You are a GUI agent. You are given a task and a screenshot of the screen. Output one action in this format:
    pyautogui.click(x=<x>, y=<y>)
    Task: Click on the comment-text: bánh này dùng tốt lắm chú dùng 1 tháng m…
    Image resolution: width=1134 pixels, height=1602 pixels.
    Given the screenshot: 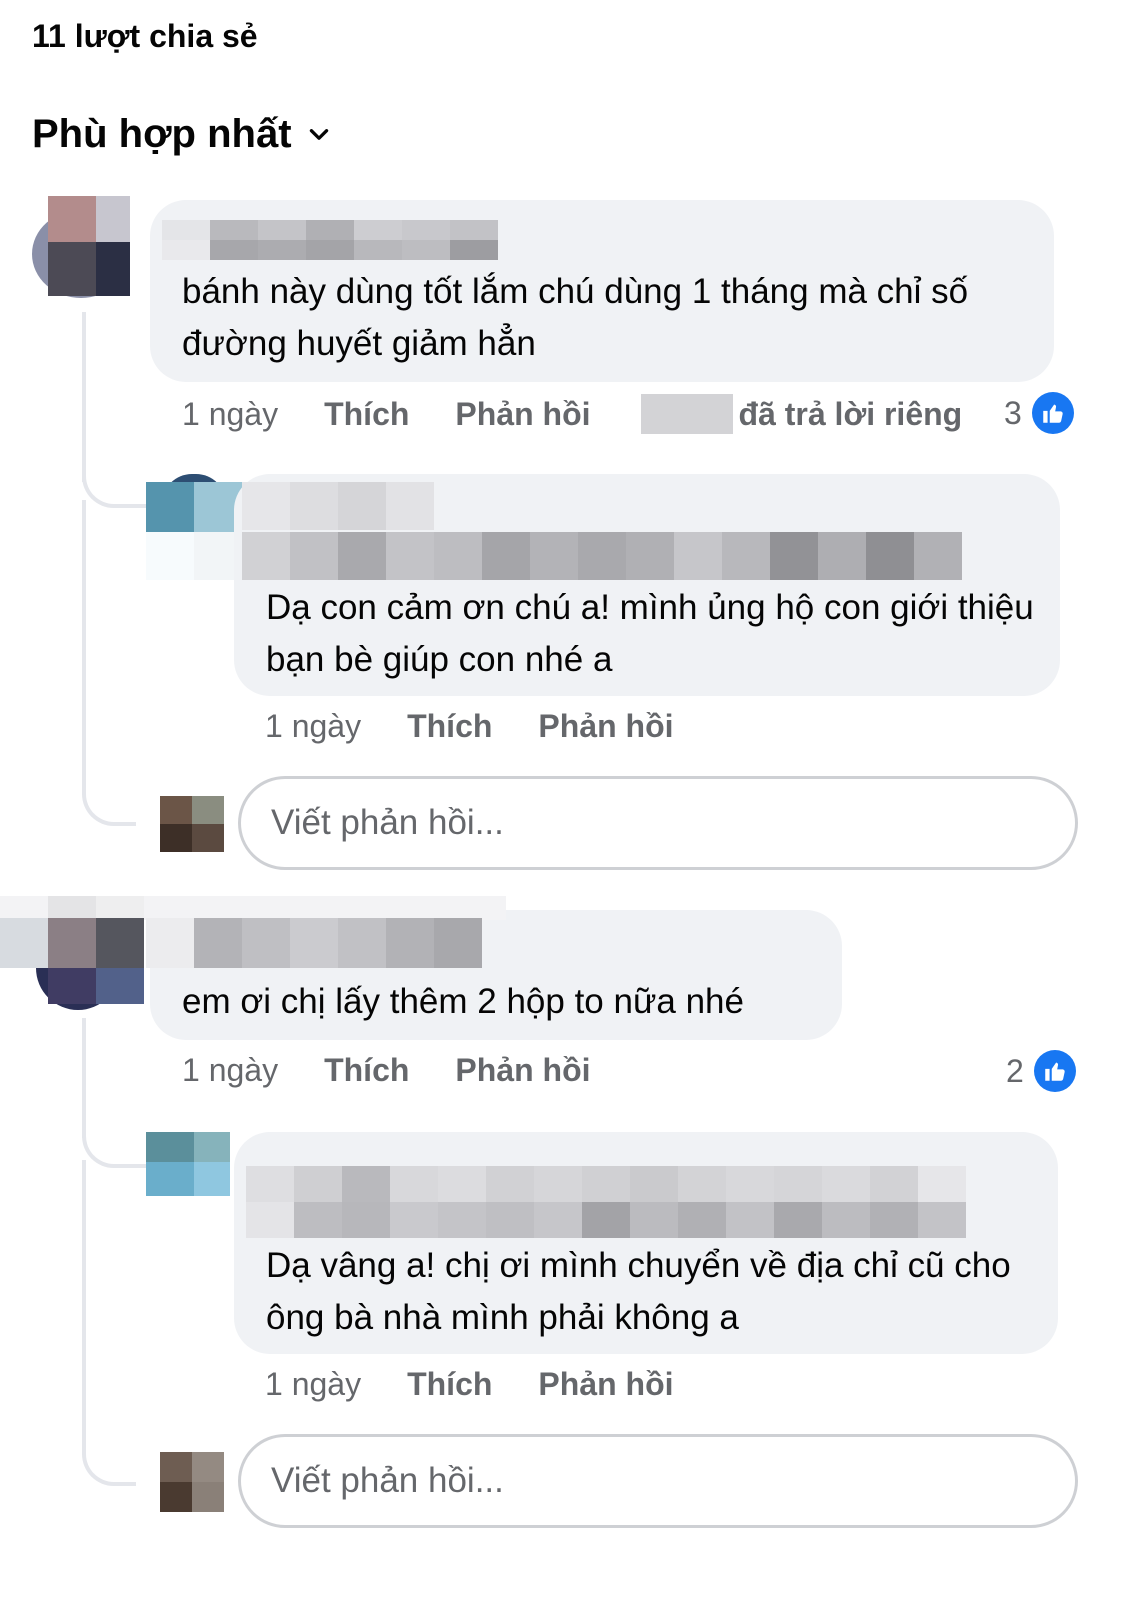 What is the action you would take?
    pyautogui.click(x=575, y=317)
    